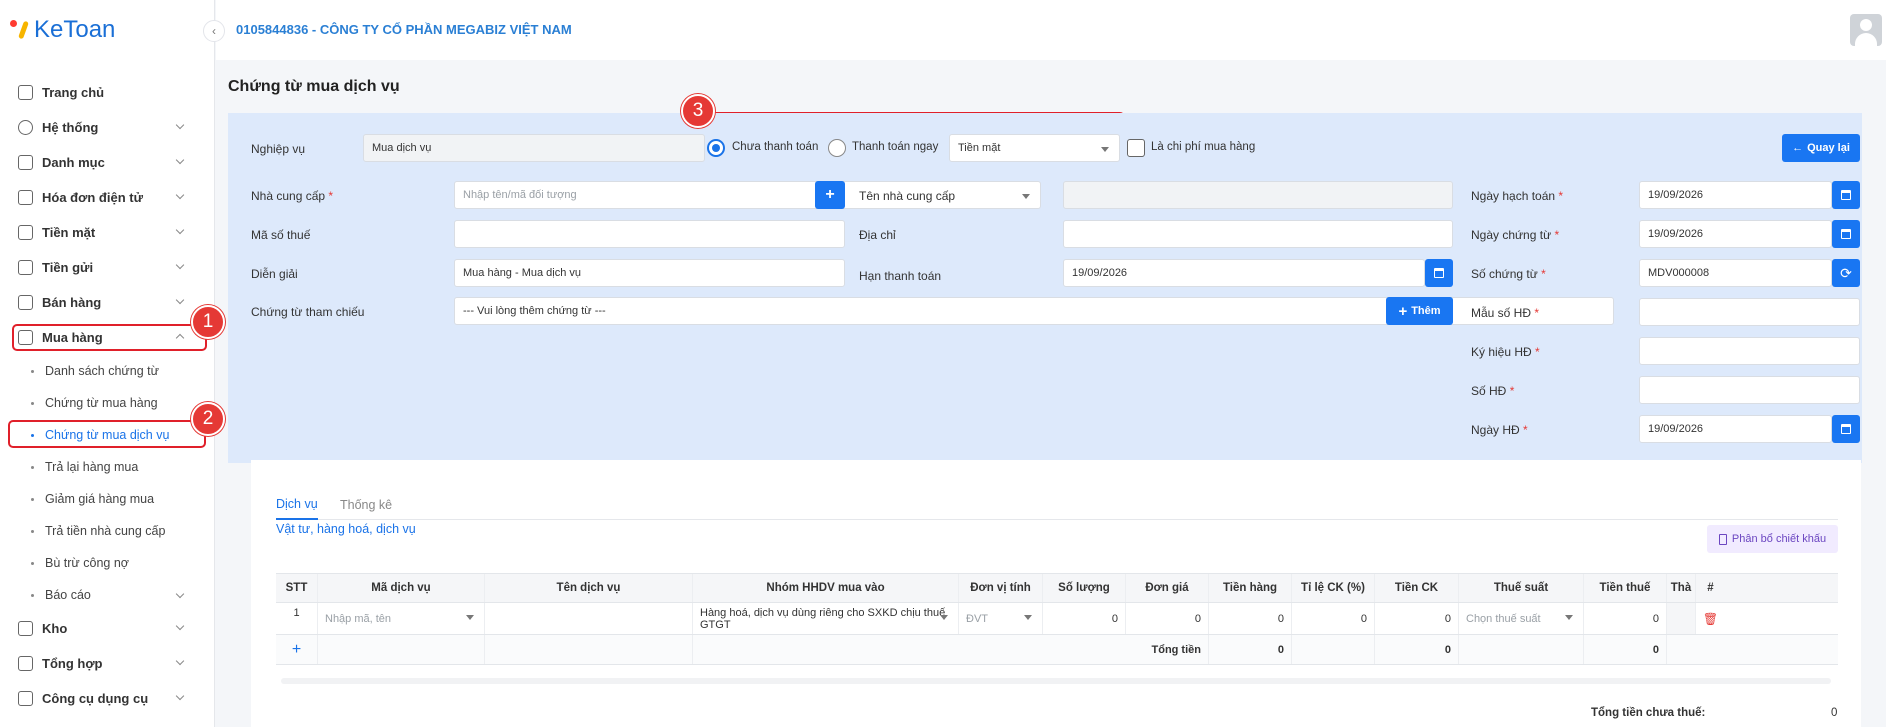 This screenshot has width=1886, height=727. I want to click on col-action: #, so click(1710, 588).